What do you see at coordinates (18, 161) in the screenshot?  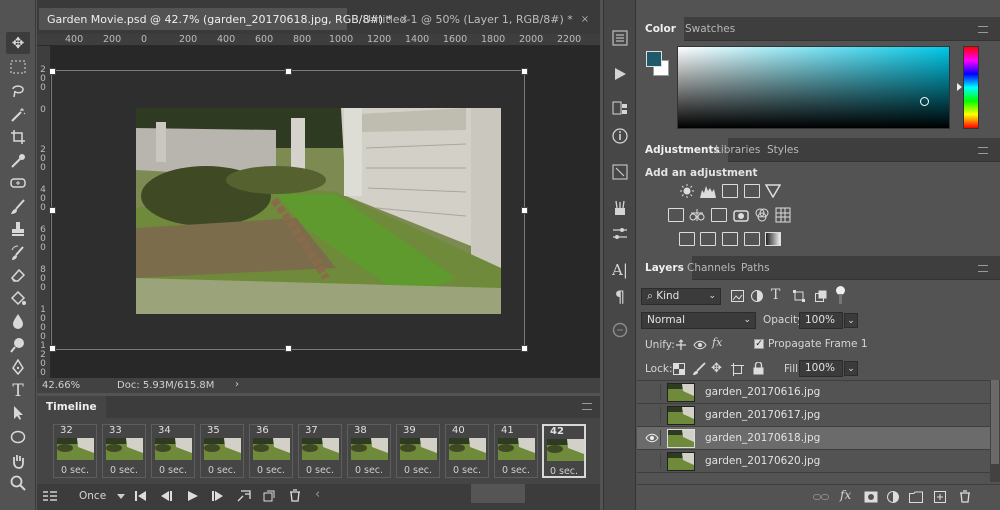 I see `eyedropper-tool-icon` at bounding box center [18, 161].